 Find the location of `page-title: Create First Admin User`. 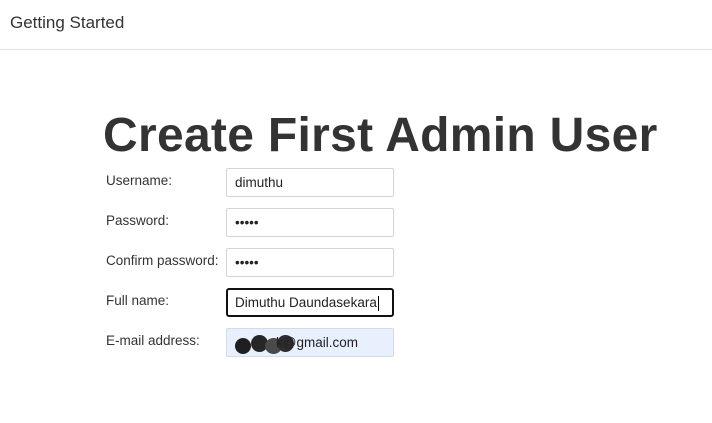

page-title: Create First Admin User is located at coordinates (380, 135).